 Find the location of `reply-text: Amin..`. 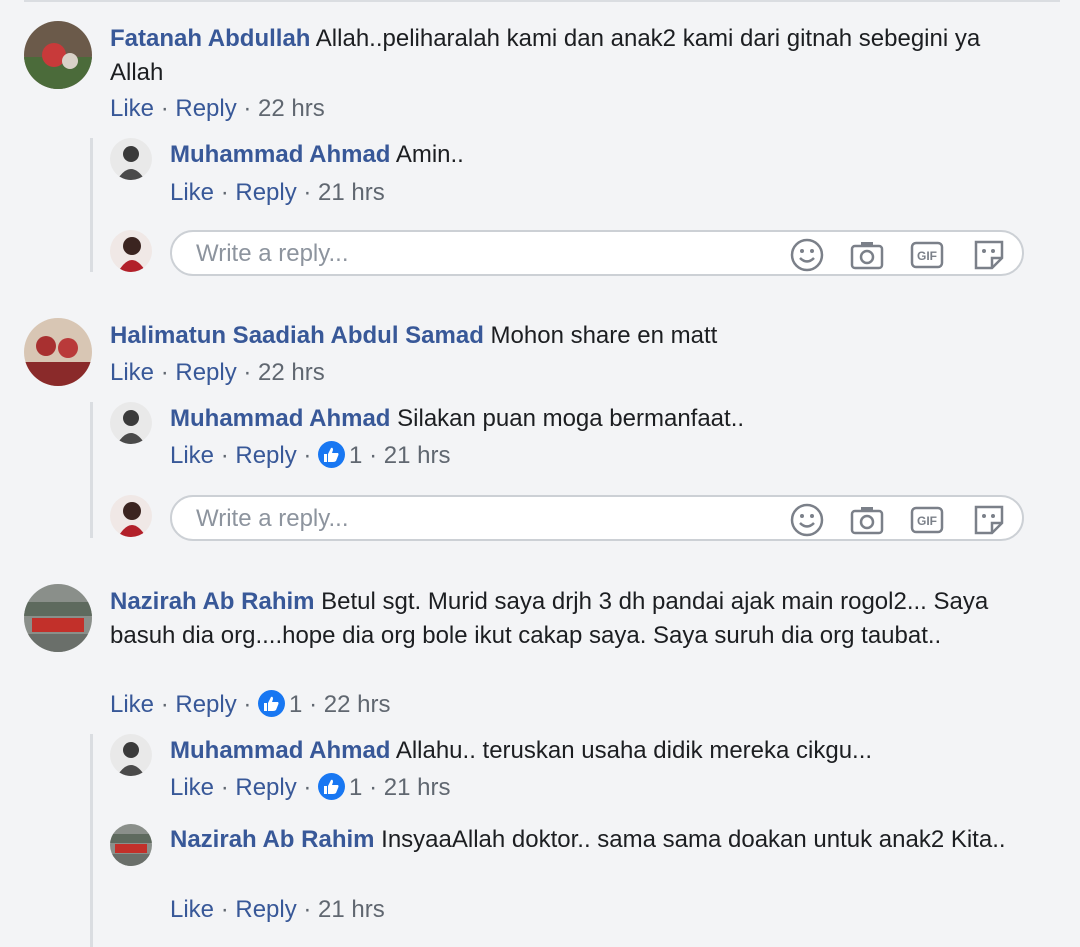

reply-text: Amin.. is located at coordinates (429, 154).